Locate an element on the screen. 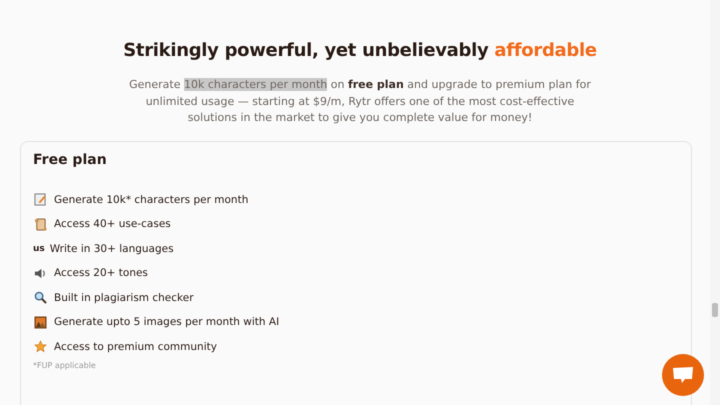 The height and width of the screenshot is (405, 720). feature-label: Generate upto 5 images per month with AI is located at coordinates (167, 322).